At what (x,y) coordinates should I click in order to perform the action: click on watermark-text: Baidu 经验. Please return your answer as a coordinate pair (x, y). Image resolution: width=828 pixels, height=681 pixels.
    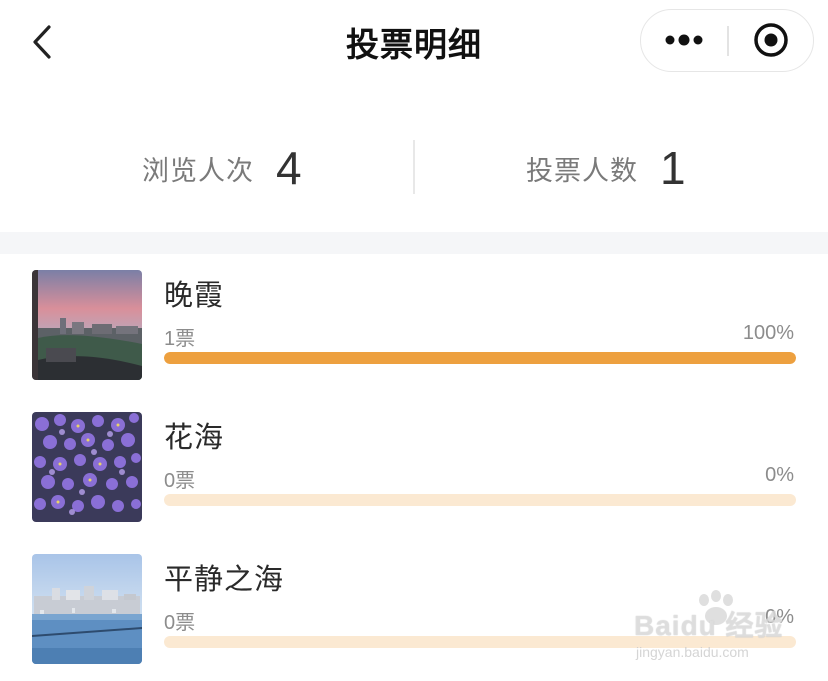
    Looking at the image, I should click on (709, 625).